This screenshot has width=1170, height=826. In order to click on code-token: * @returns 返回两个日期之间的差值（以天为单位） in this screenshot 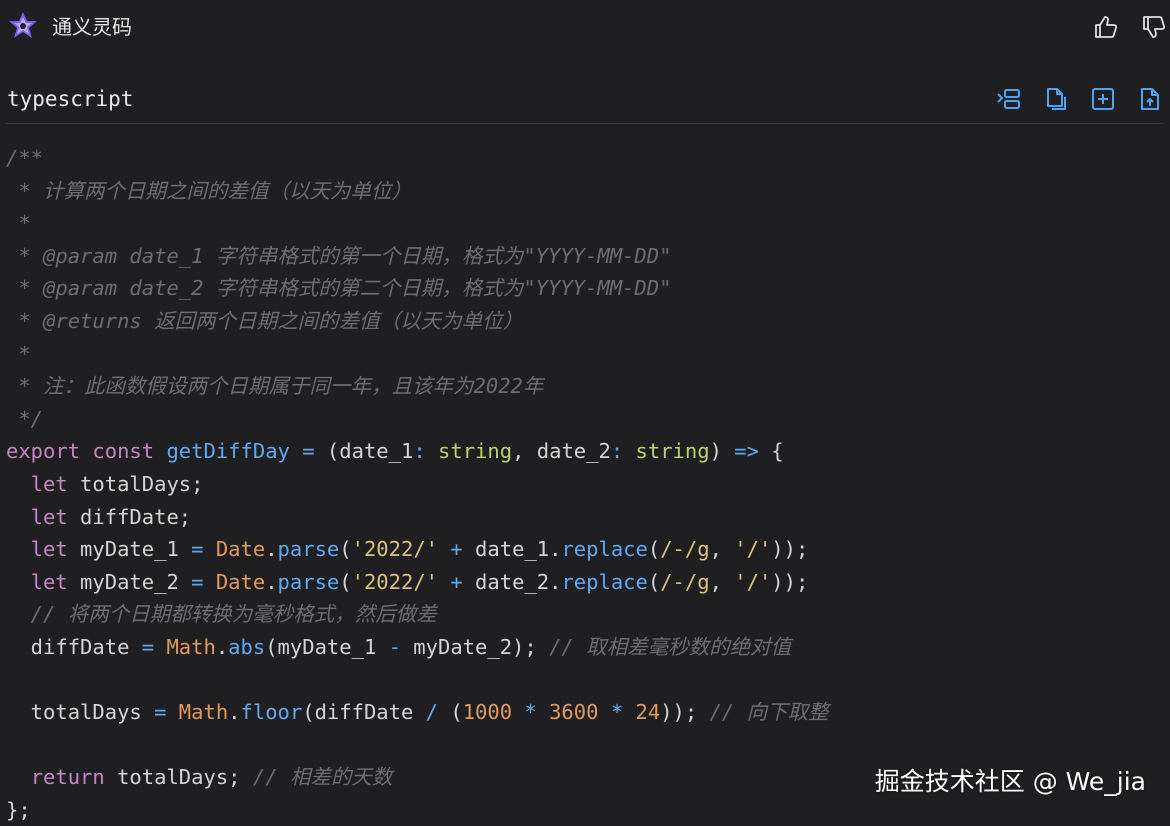, I will do `click(265, 320)`.